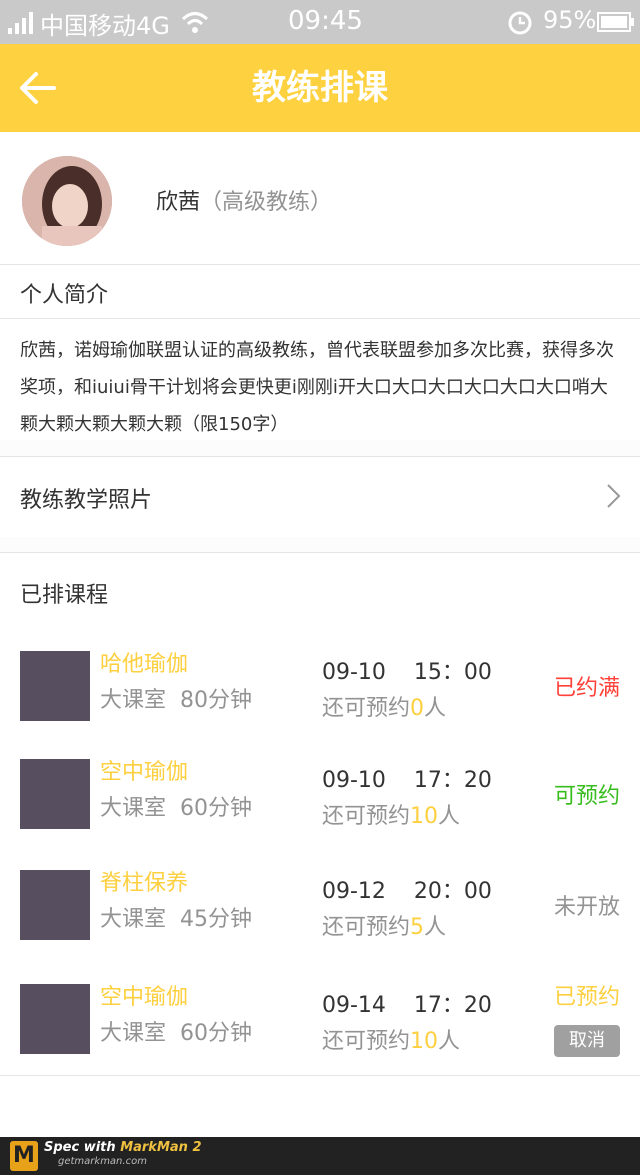 The image size is (640, 1175). What do you see at coordinates (614, 496) in the screenshot?
I see `chevron-right-icon` at bounding box center [614, 496].